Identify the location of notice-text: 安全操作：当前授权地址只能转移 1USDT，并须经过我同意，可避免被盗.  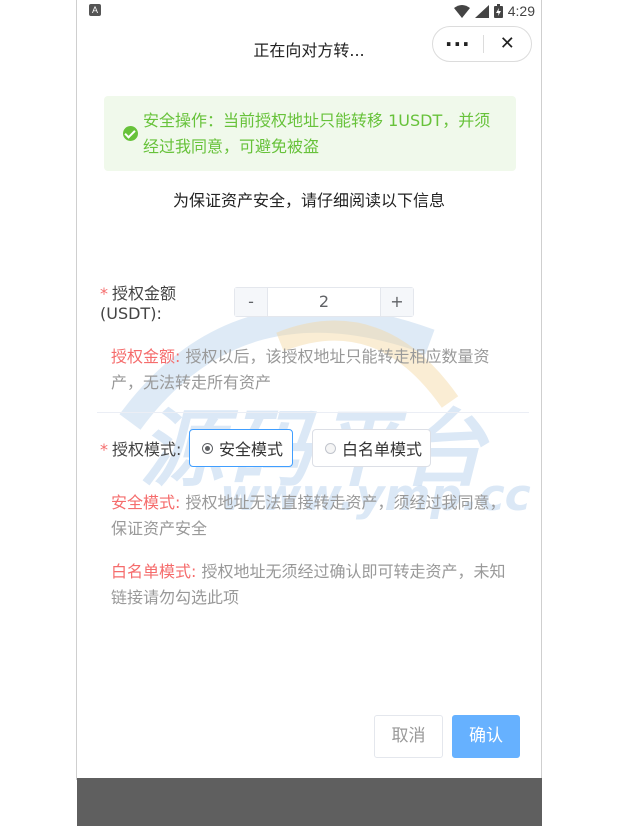
(317, 133).